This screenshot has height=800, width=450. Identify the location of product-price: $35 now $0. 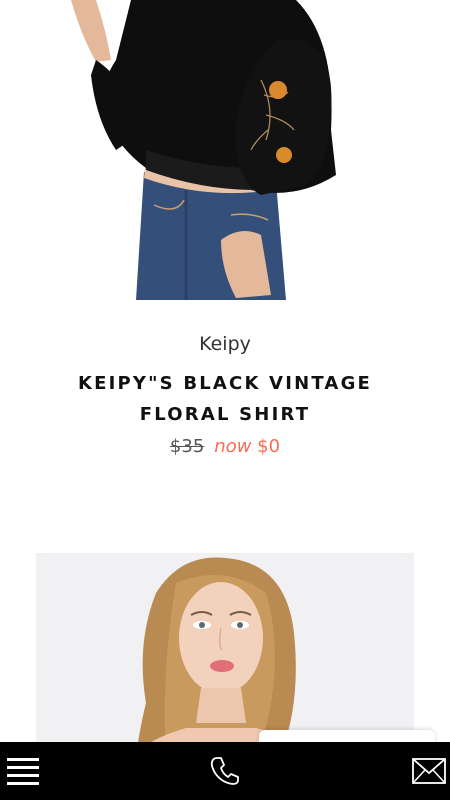
(225, 447).